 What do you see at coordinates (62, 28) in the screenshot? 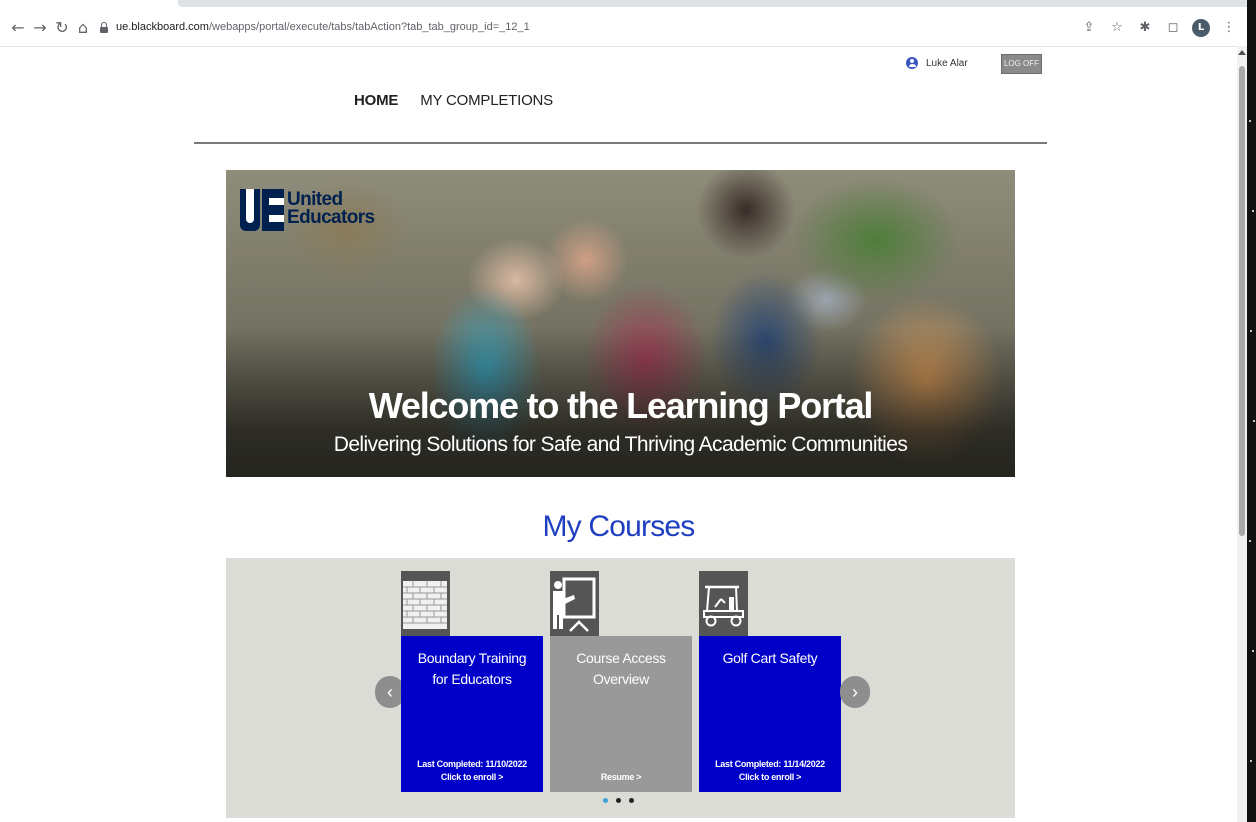
I see `reload-icon: ↻` at bounding box center [62, 28].